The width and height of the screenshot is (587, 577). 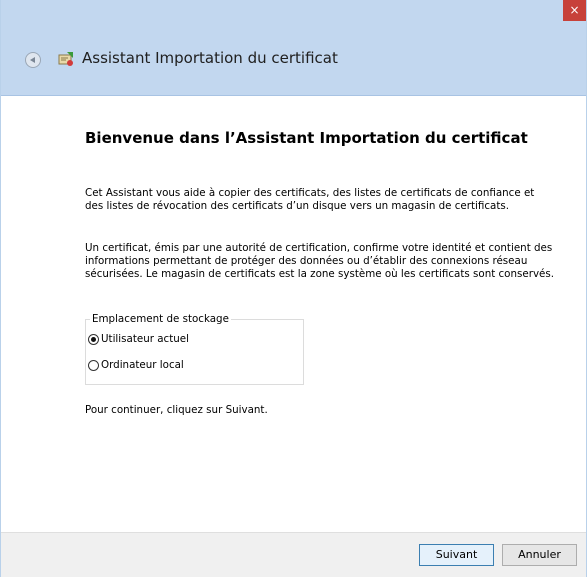 What do you see at coordinates (574, 10) in the screenshot?
I see `close-button: ×` at bounding box center [574, 10].